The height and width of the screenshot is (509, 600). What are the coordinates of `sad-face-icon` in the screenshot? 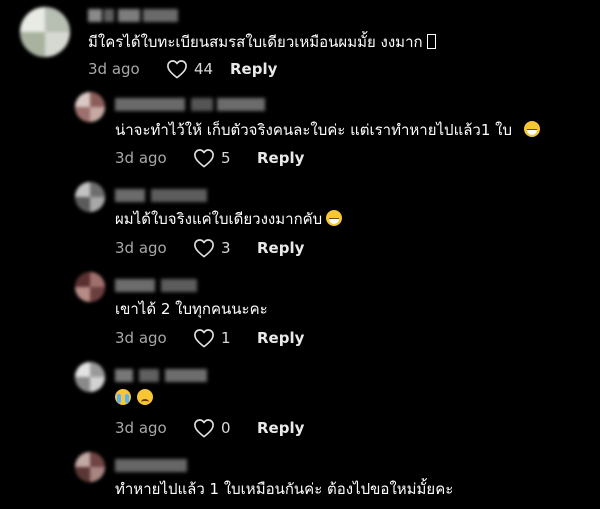 It's located at (145, 397).